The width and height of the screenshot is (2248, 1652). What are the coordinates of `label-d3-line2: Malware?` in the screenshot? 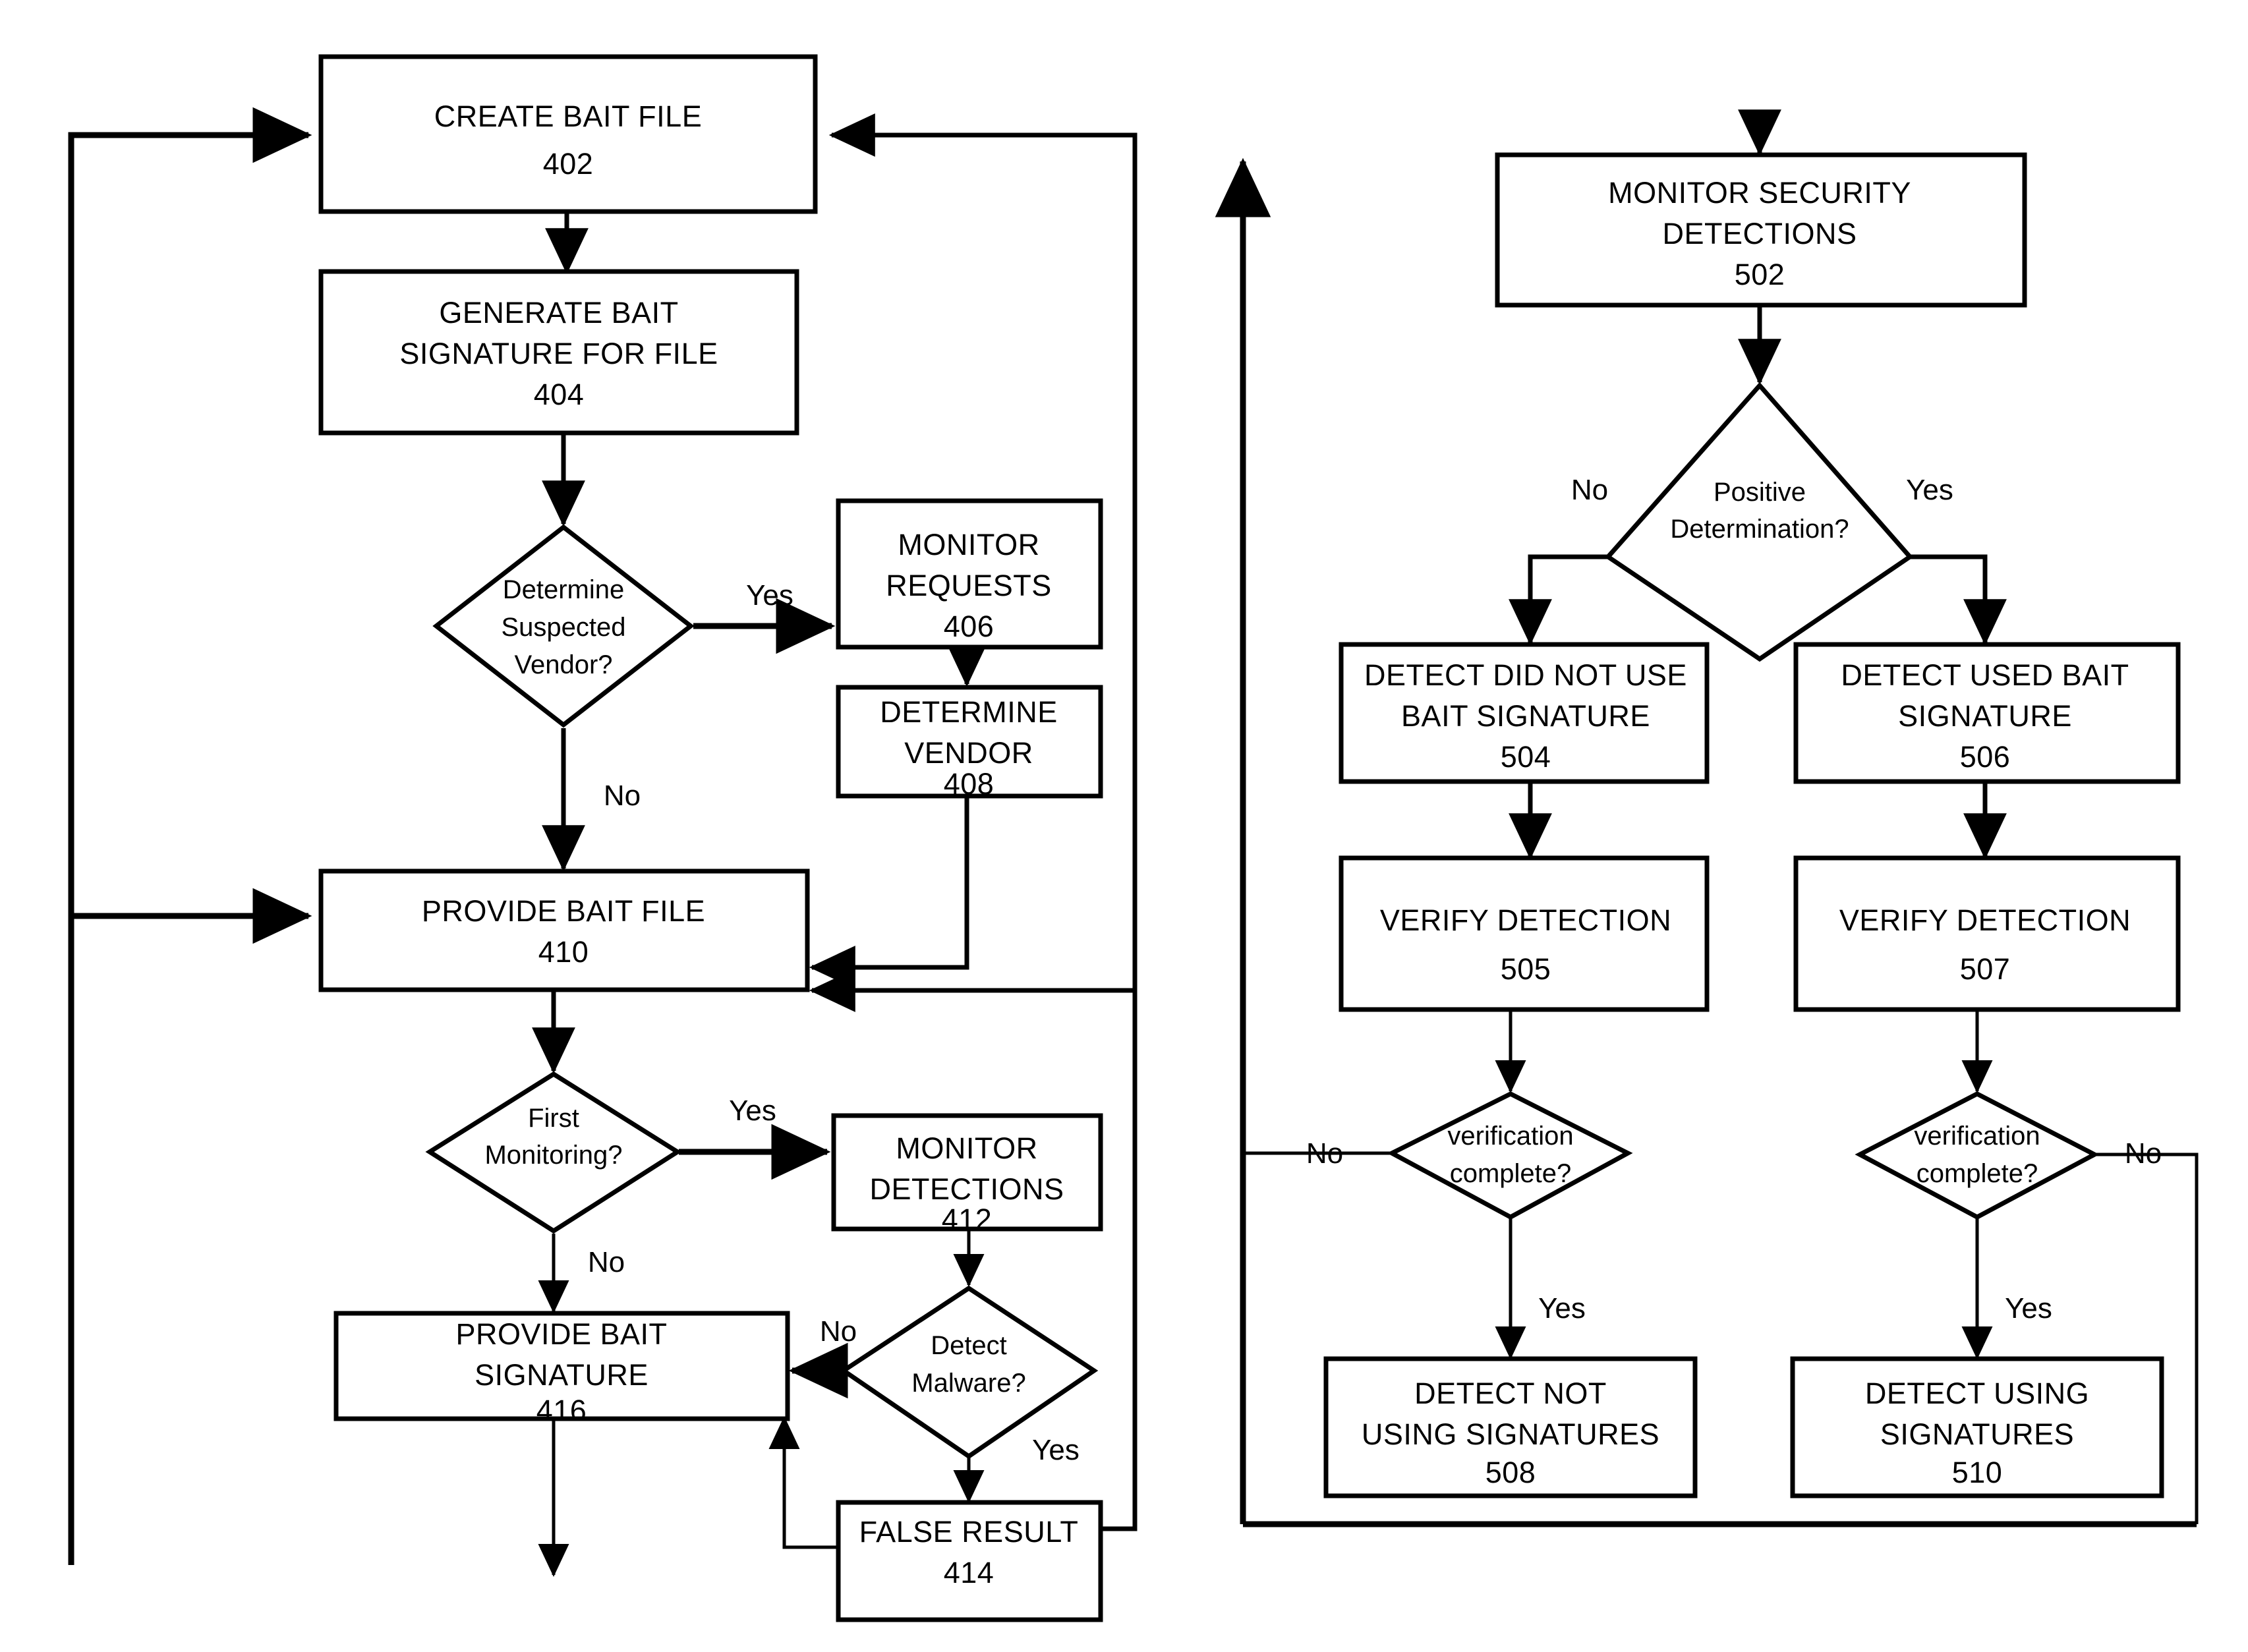 It's located at (968, 1383).